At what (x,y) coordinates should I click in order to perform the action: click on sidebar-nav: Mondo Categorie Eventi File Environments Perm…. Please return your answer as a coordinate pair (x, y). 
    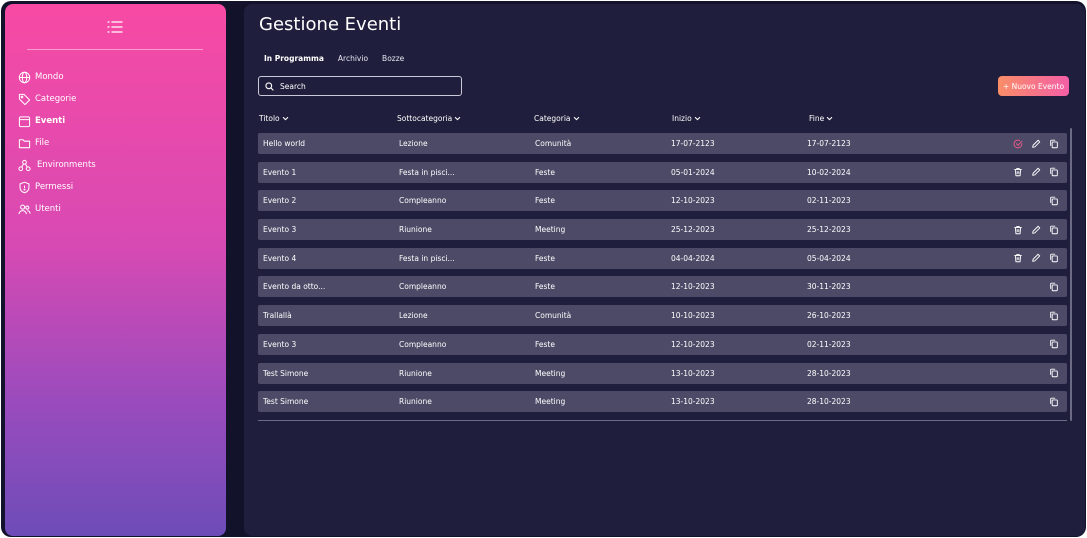
    Looking at the image, I should click on (118, 143).